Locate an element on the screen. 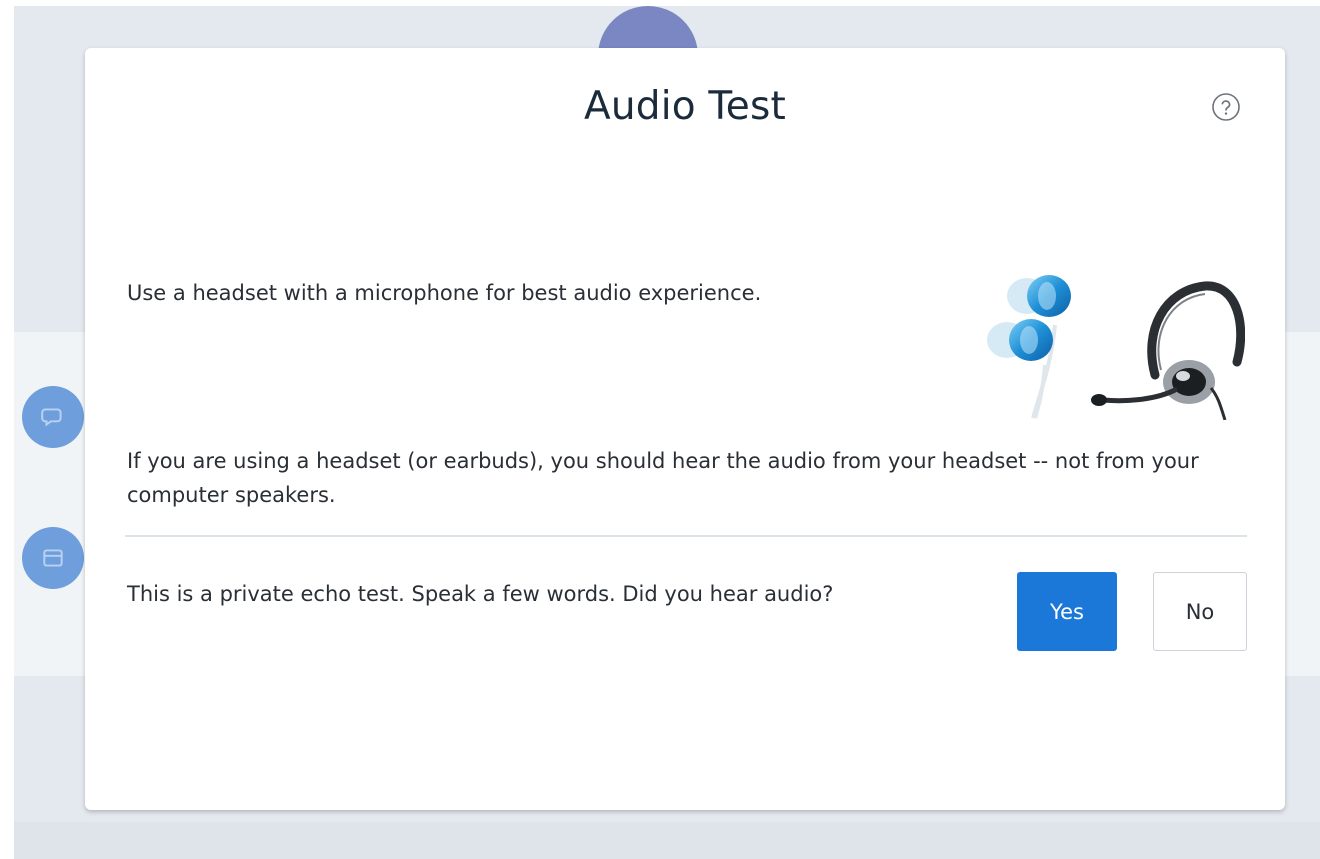 The height and width of the screenshot is (859, 1320). background-bottom-bar is located at coordinates (667, 840).